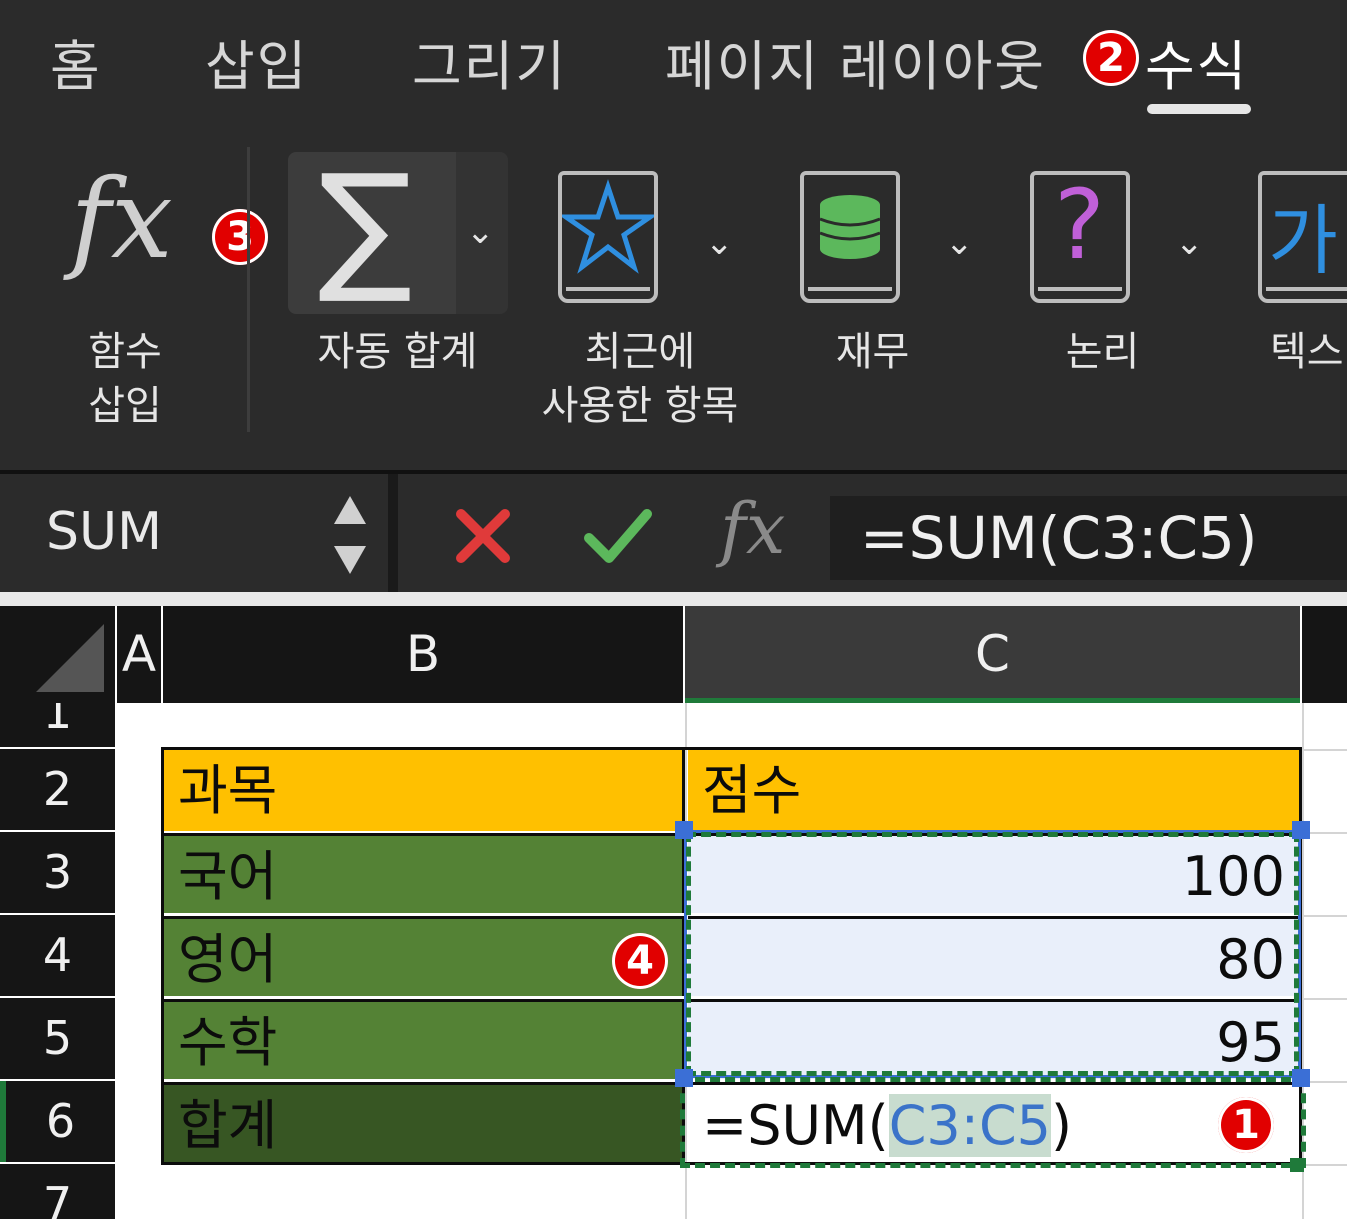 The height and width of the screenshot is (1219, 1347). What do you see at coordinates (1199, 109) in the screenshot?
I see `active-tab-indicator` at bounding box center [1199, 109].